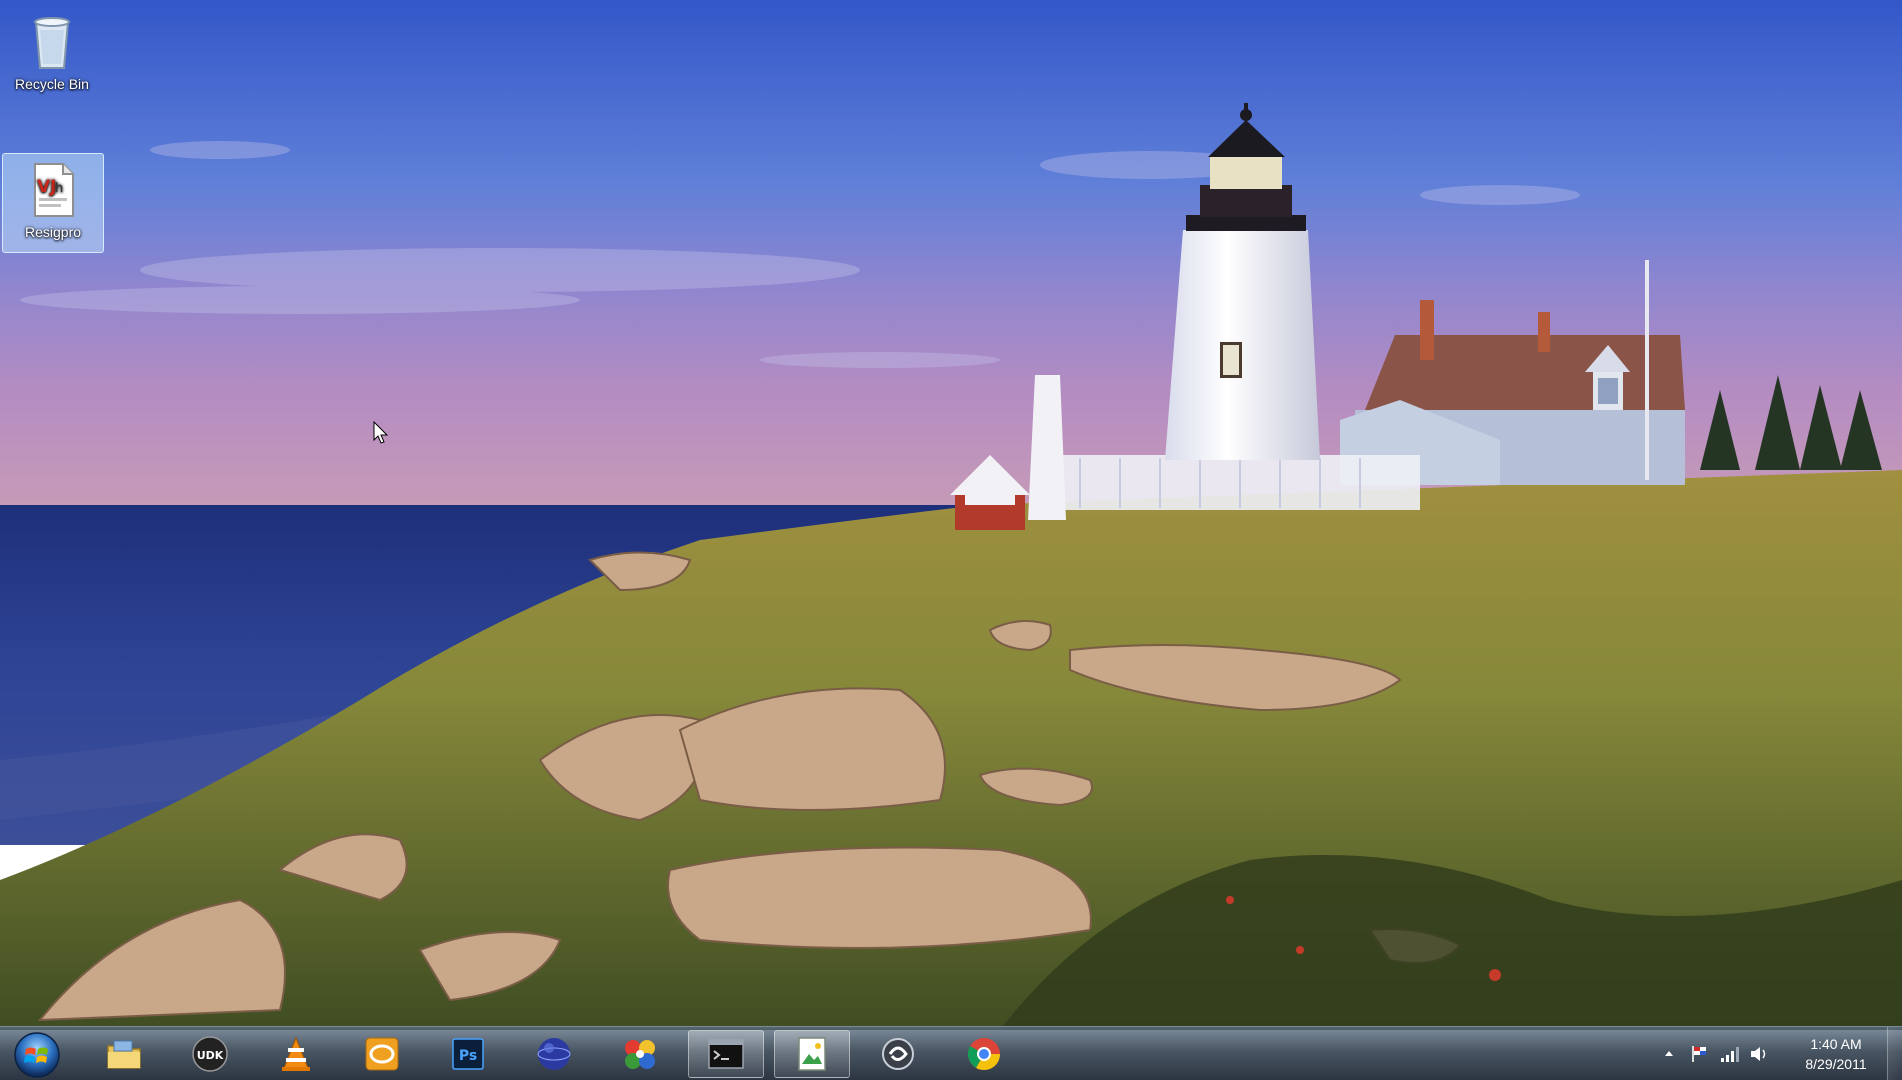  Describe the element at coordinates (1729, 1054) in the screenshot. I see `network-signal-icon` at that location.